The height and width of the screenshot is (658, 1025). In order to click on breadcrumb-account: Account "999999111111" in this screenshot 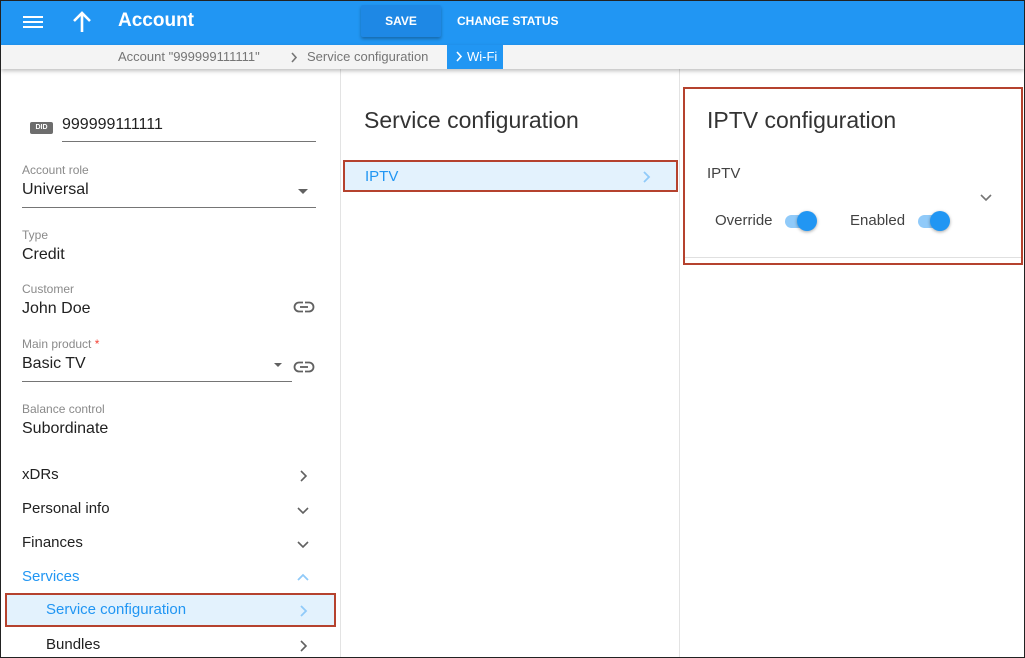, I will do `click(189, 57)`.